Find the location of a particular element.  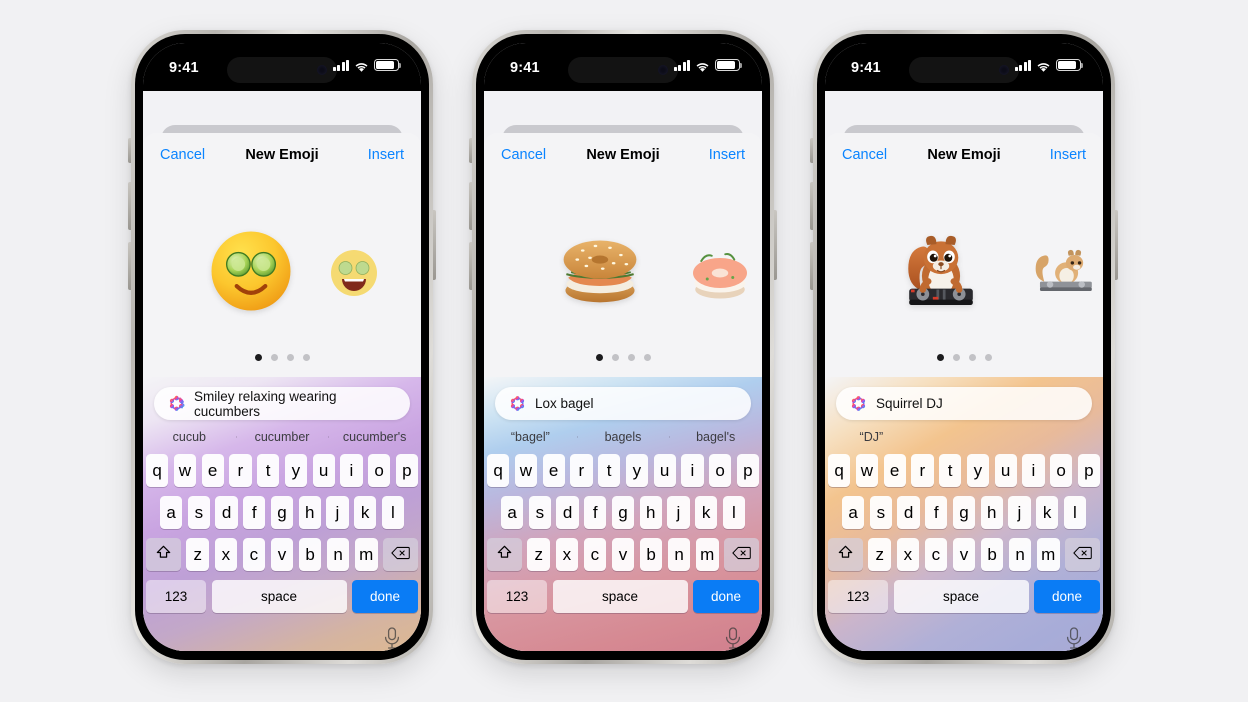

emoji-description-input: Smiley relaxing wearing cucumbers is located at coordinates (282, 403).